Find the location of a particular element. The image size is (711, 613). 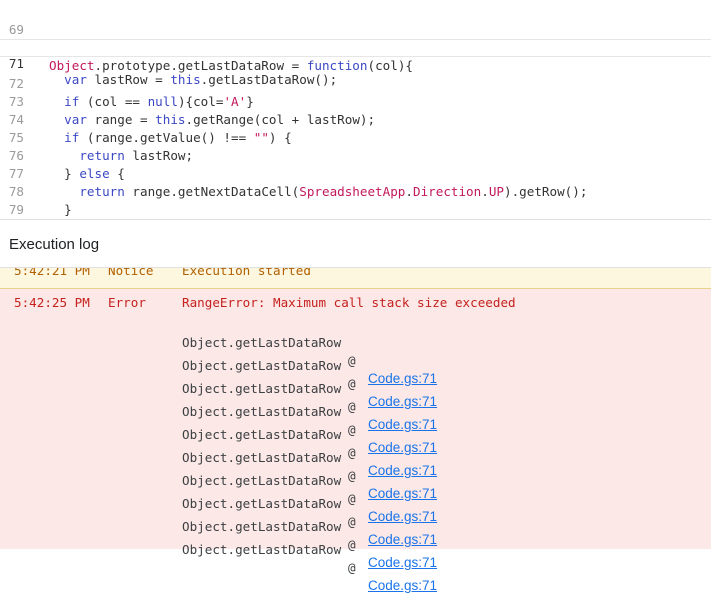

execution-log-header: Execution log is located at coordinates (355, 244).